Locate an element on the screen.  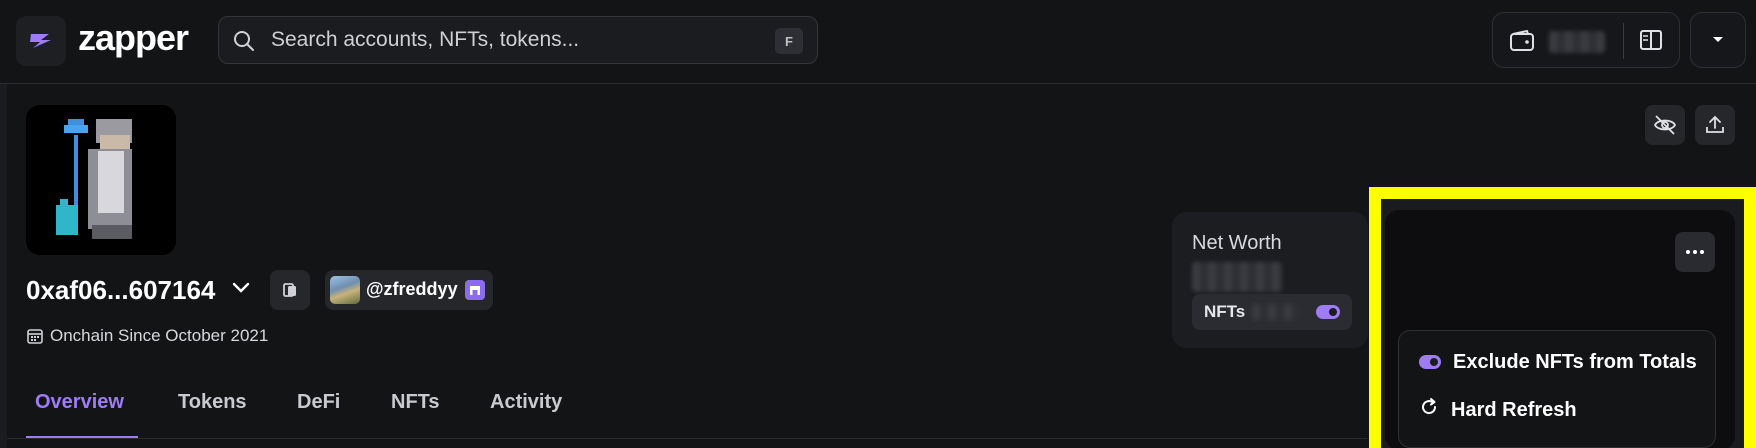
refresh-icon is located at coordinates (1429, 410).